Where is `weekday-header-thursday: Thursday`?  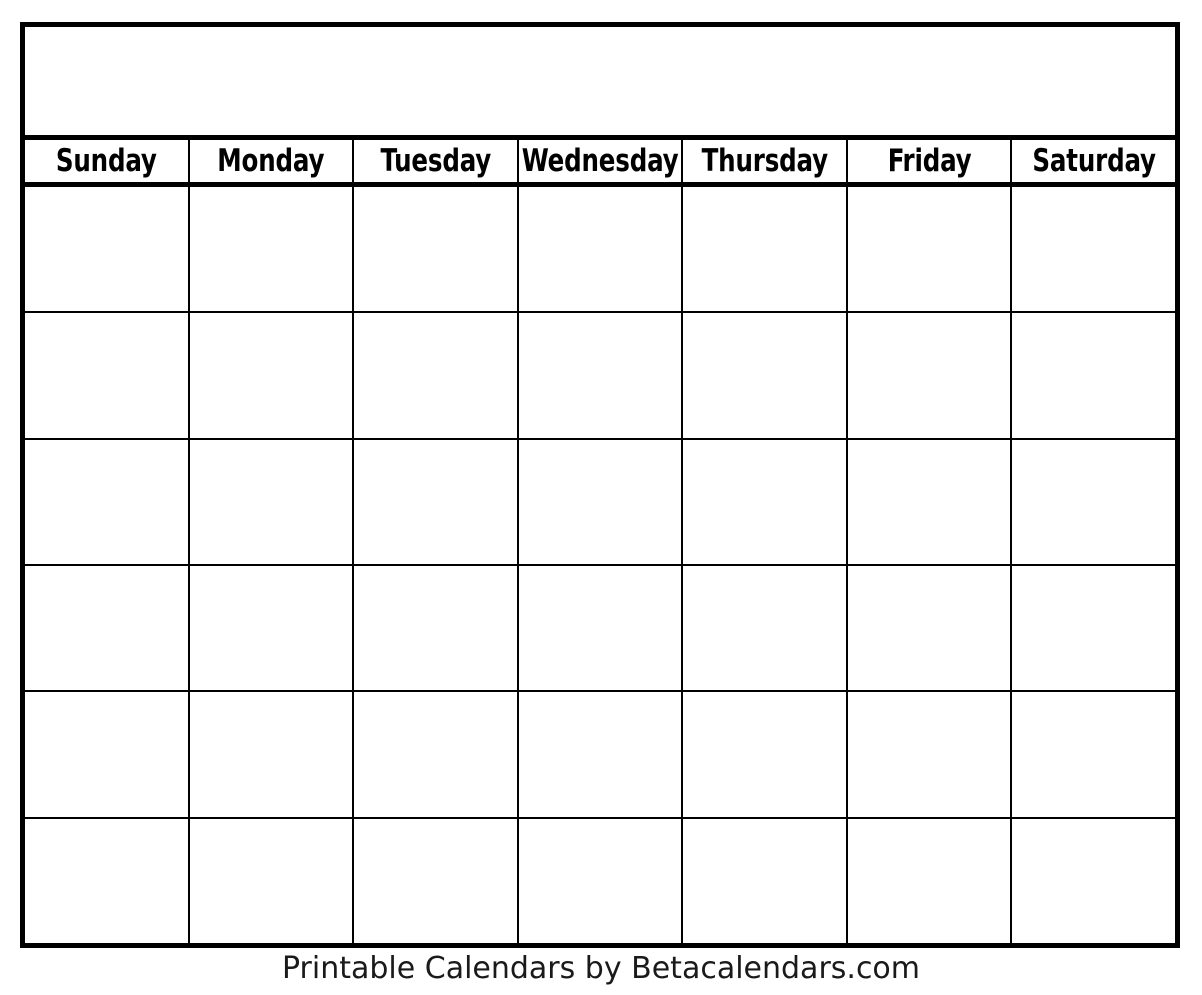
weekday-header-thursday: Thursday is located at coordinates (765, 161).